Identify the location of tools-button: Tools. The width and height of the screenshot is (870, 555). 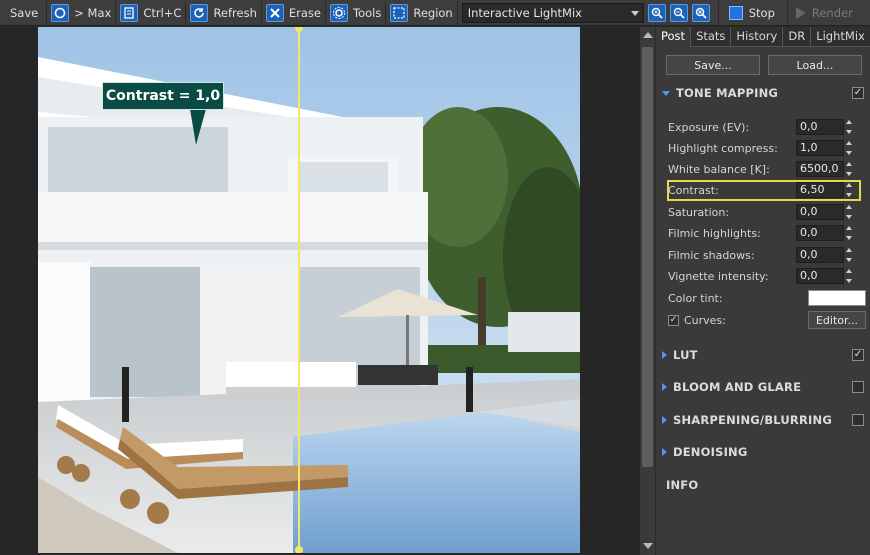
(356, 12).